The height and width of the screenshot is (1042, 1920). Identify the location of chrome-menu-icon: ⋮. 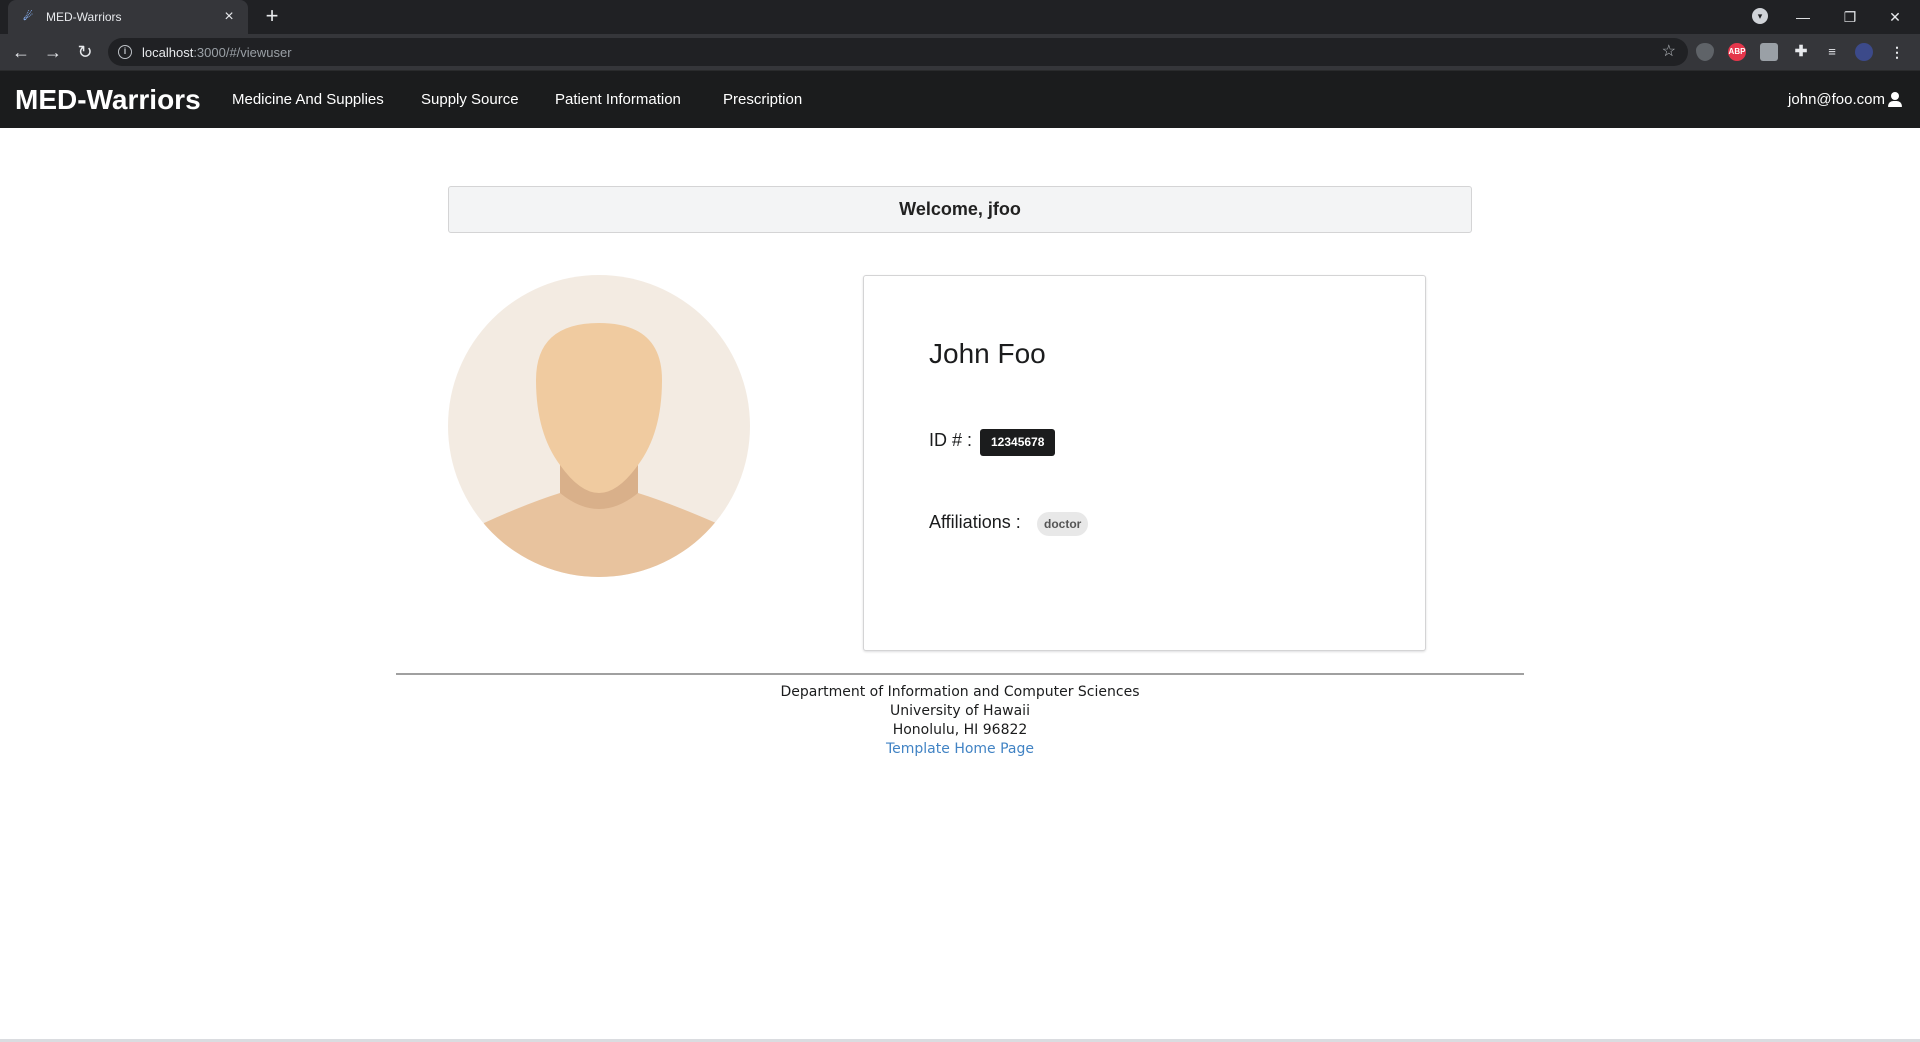
(1897, 52).